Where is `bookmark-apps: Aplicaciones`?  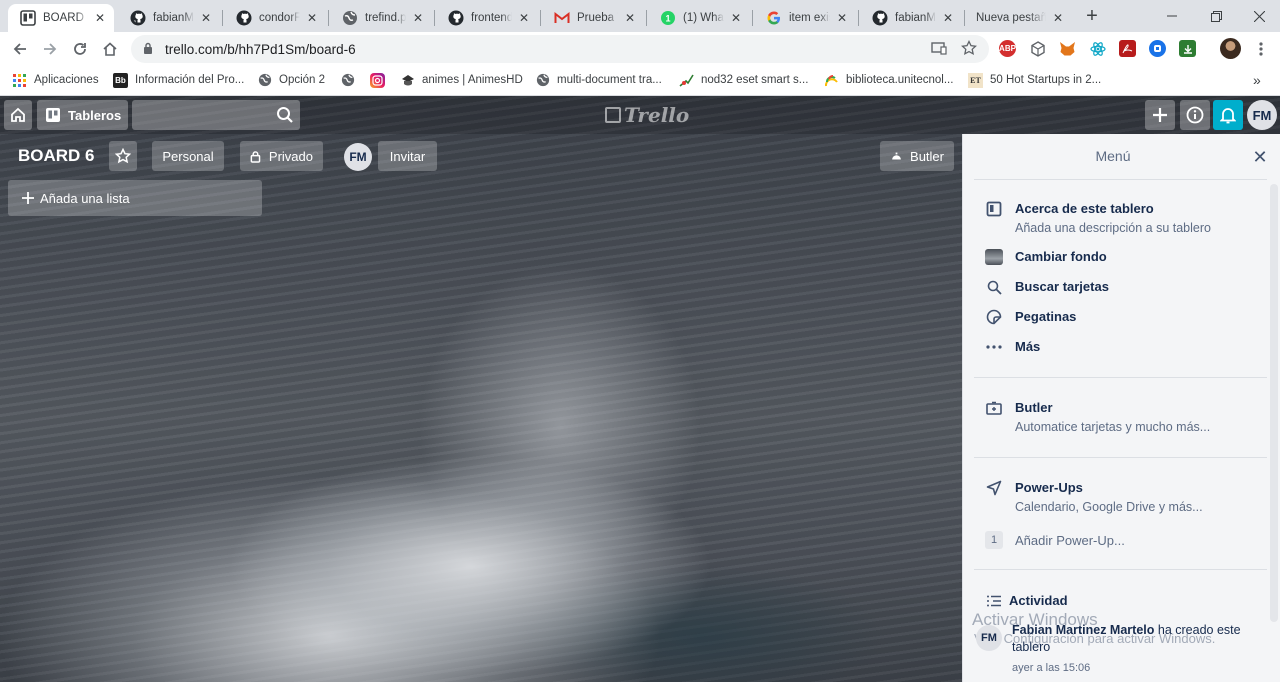 bookmark-apps: Aplicaciones is located at coordinates (55, 80).